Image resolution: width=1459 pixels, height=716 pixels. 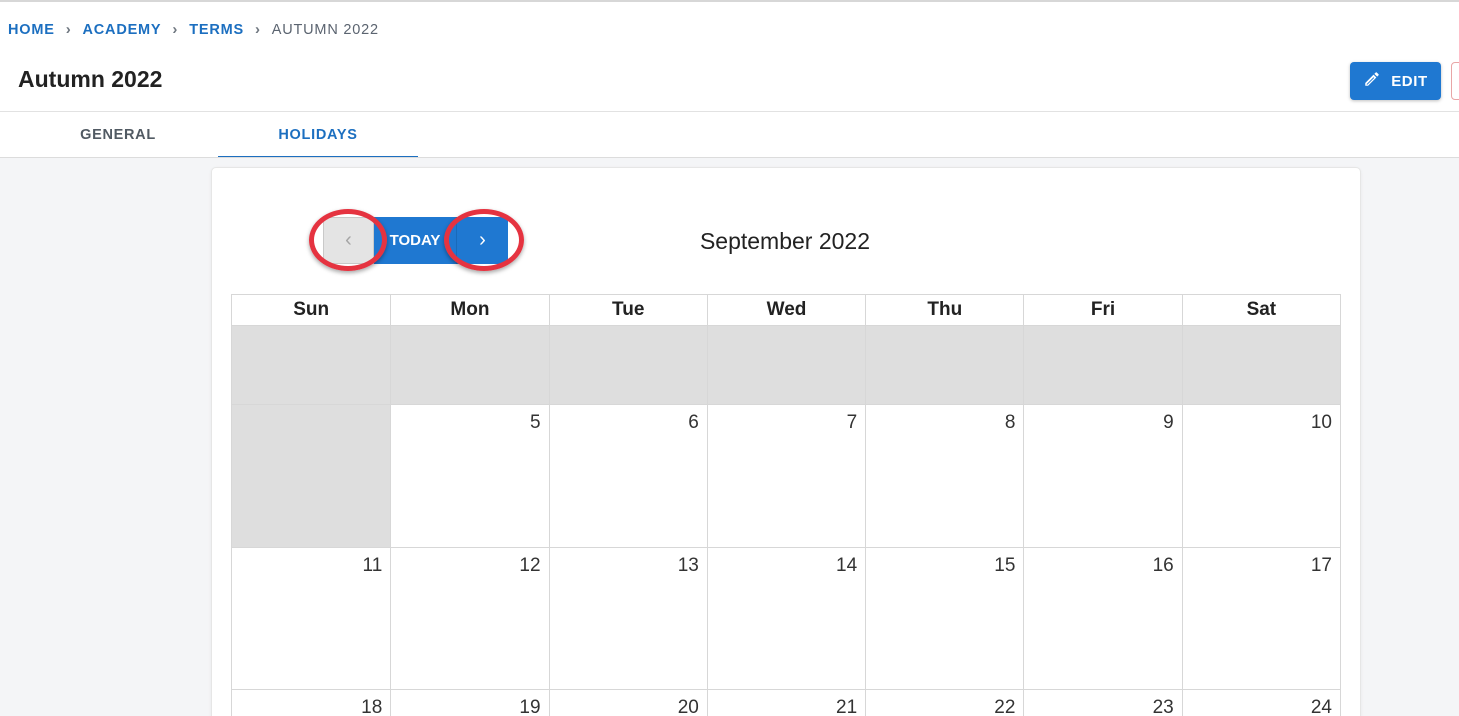 I want to click on weekday-thu: Thu, so click(x=944, y=310).